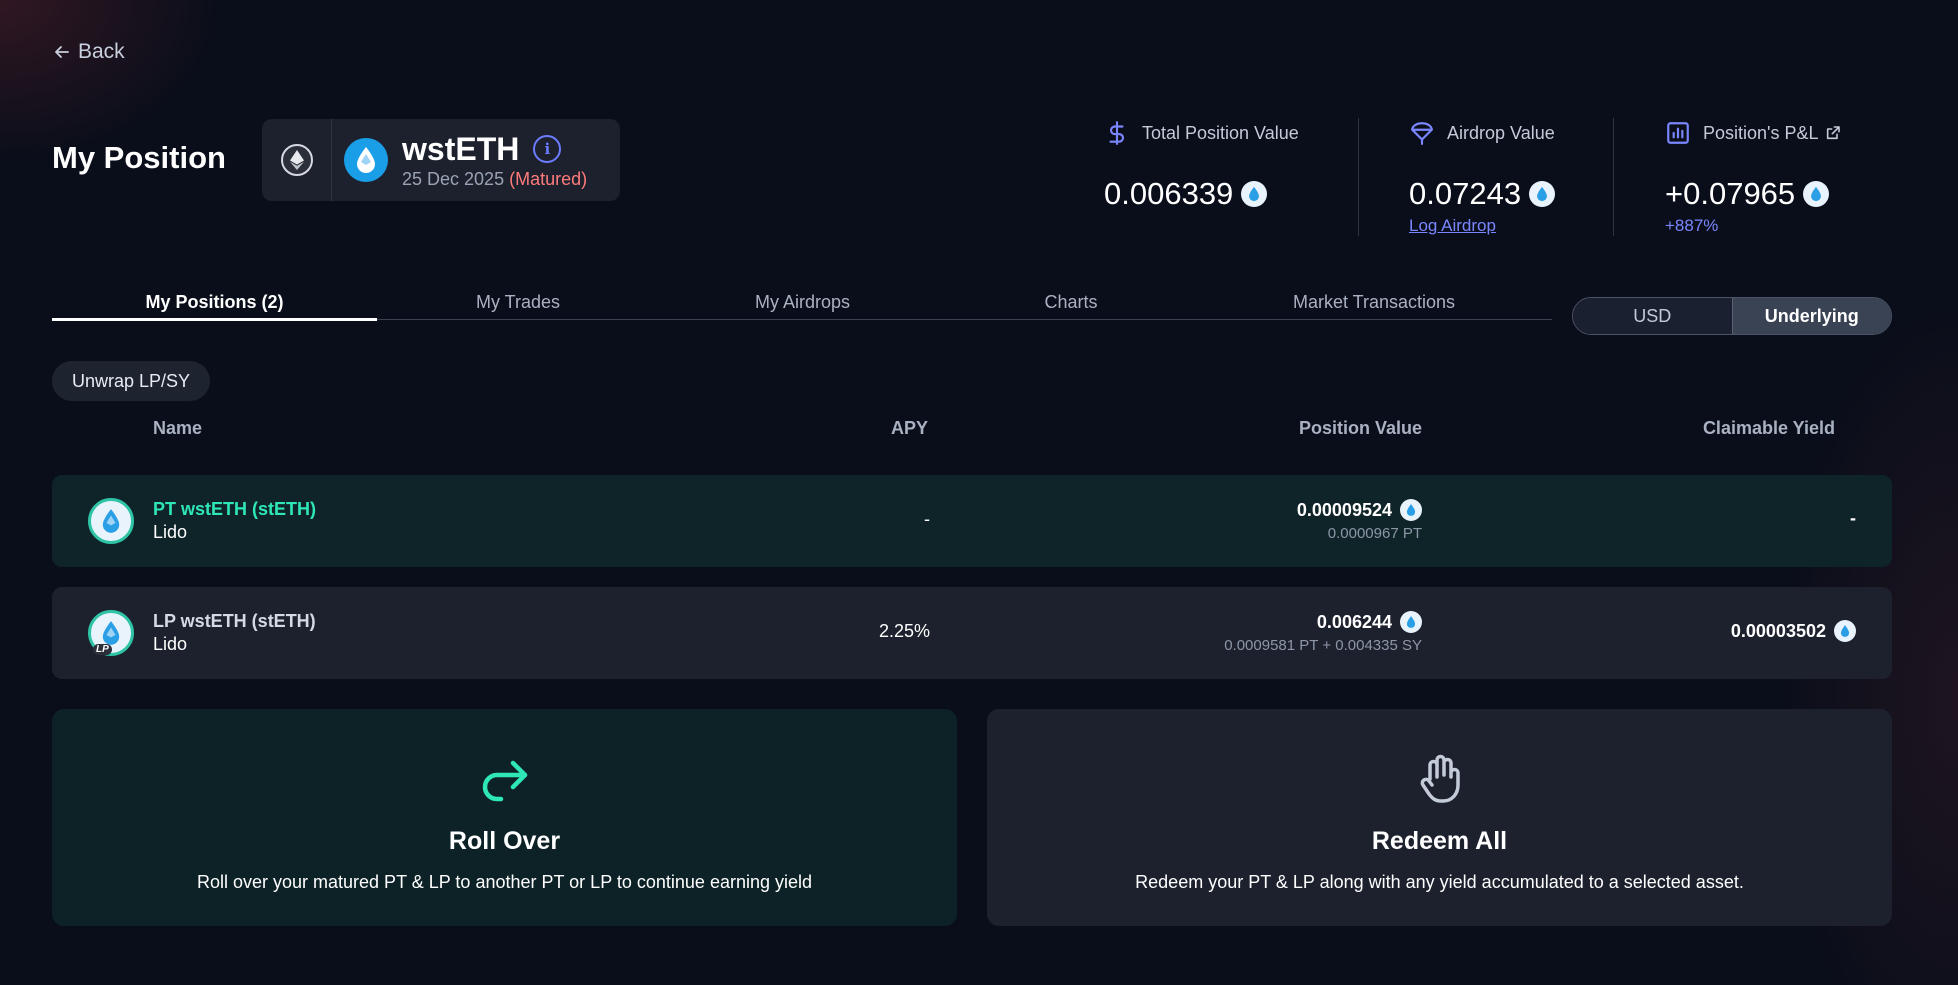  I want to click on redeem-all-title: Redeem All, so click(1439, 841).